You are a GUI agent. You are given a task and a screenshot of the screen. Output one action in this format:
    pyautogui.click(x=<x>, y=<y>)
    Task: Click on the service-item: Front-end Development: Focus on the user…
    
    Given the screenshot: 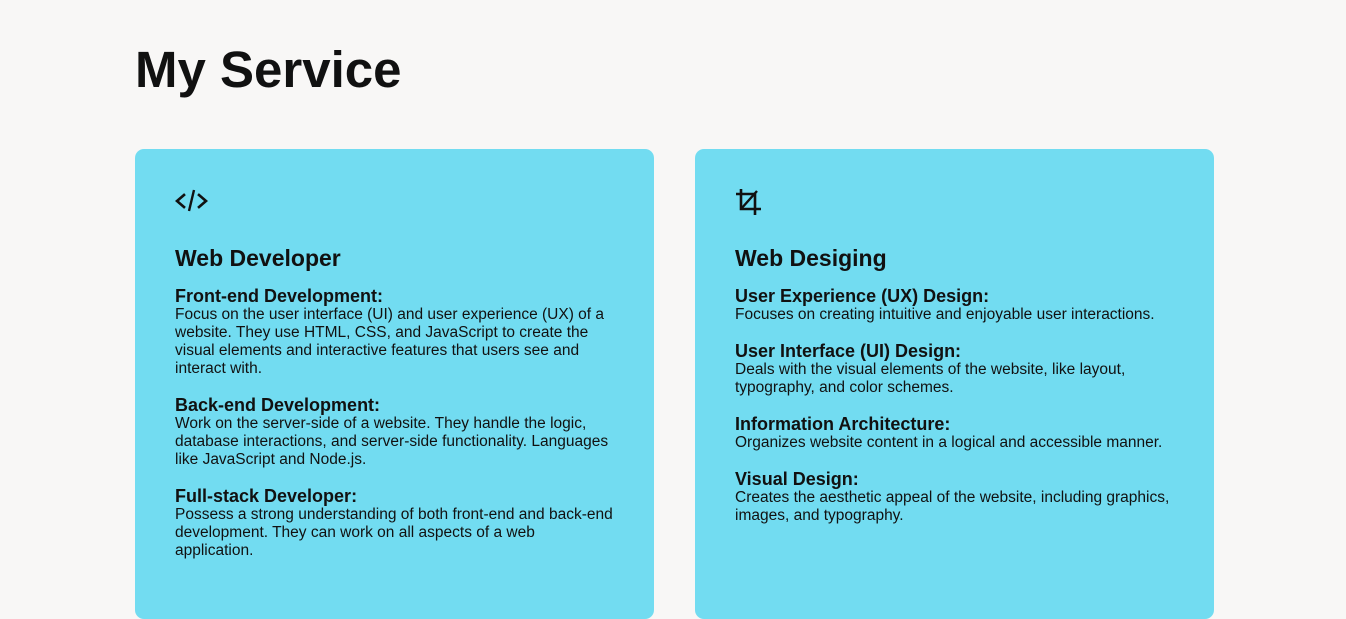 What is the action you would take?
    pyautogui.click(x=394, y=332)
    